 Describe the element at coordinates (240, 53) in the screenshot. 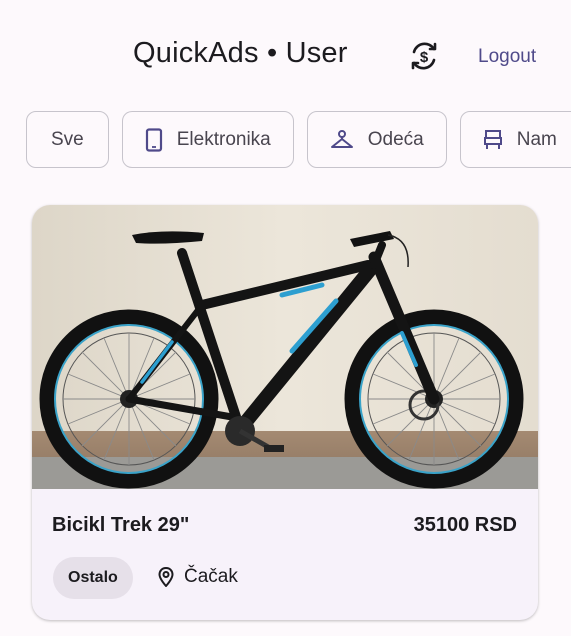

I see `page-title: QuickAds • User` at that location.